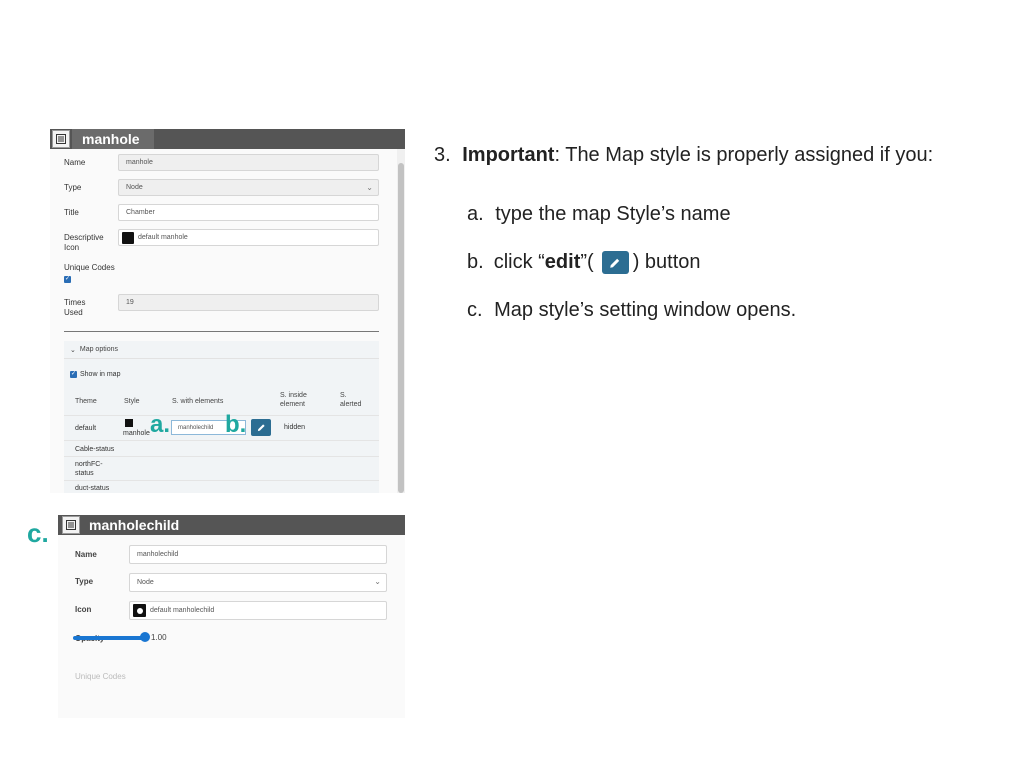 This screenshot has height=768, width=1024. Describe the element at coordinates (86, 401) in the screenshot. I see `col-theme: Theme` at that location.